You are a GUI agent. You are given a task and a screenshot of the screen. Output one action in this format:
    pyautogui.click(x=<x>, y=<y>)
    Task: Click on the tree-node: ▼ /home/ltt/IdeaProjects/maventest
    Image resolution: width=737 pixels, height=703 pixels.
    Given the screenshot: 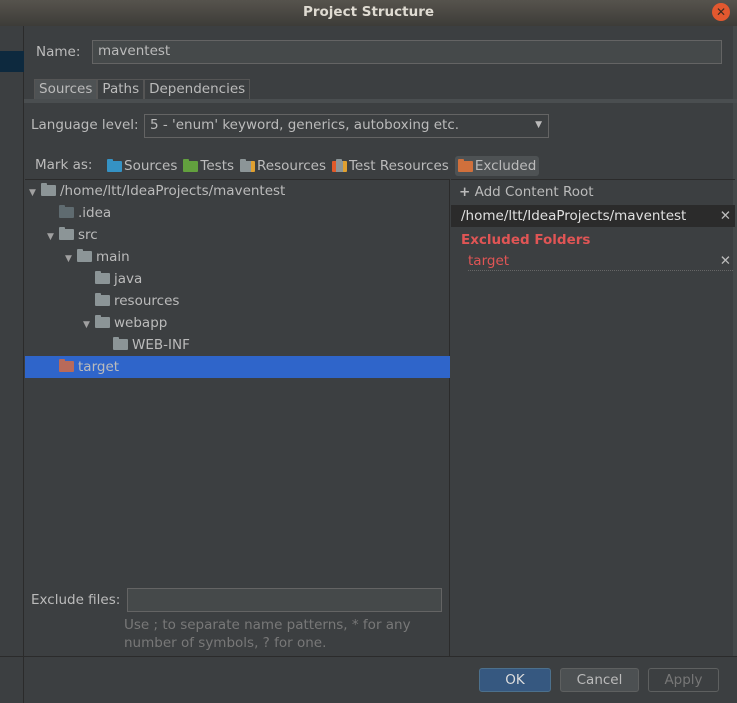 What is the action you would take?
    pyautogui.click(x=237, y=191)
    